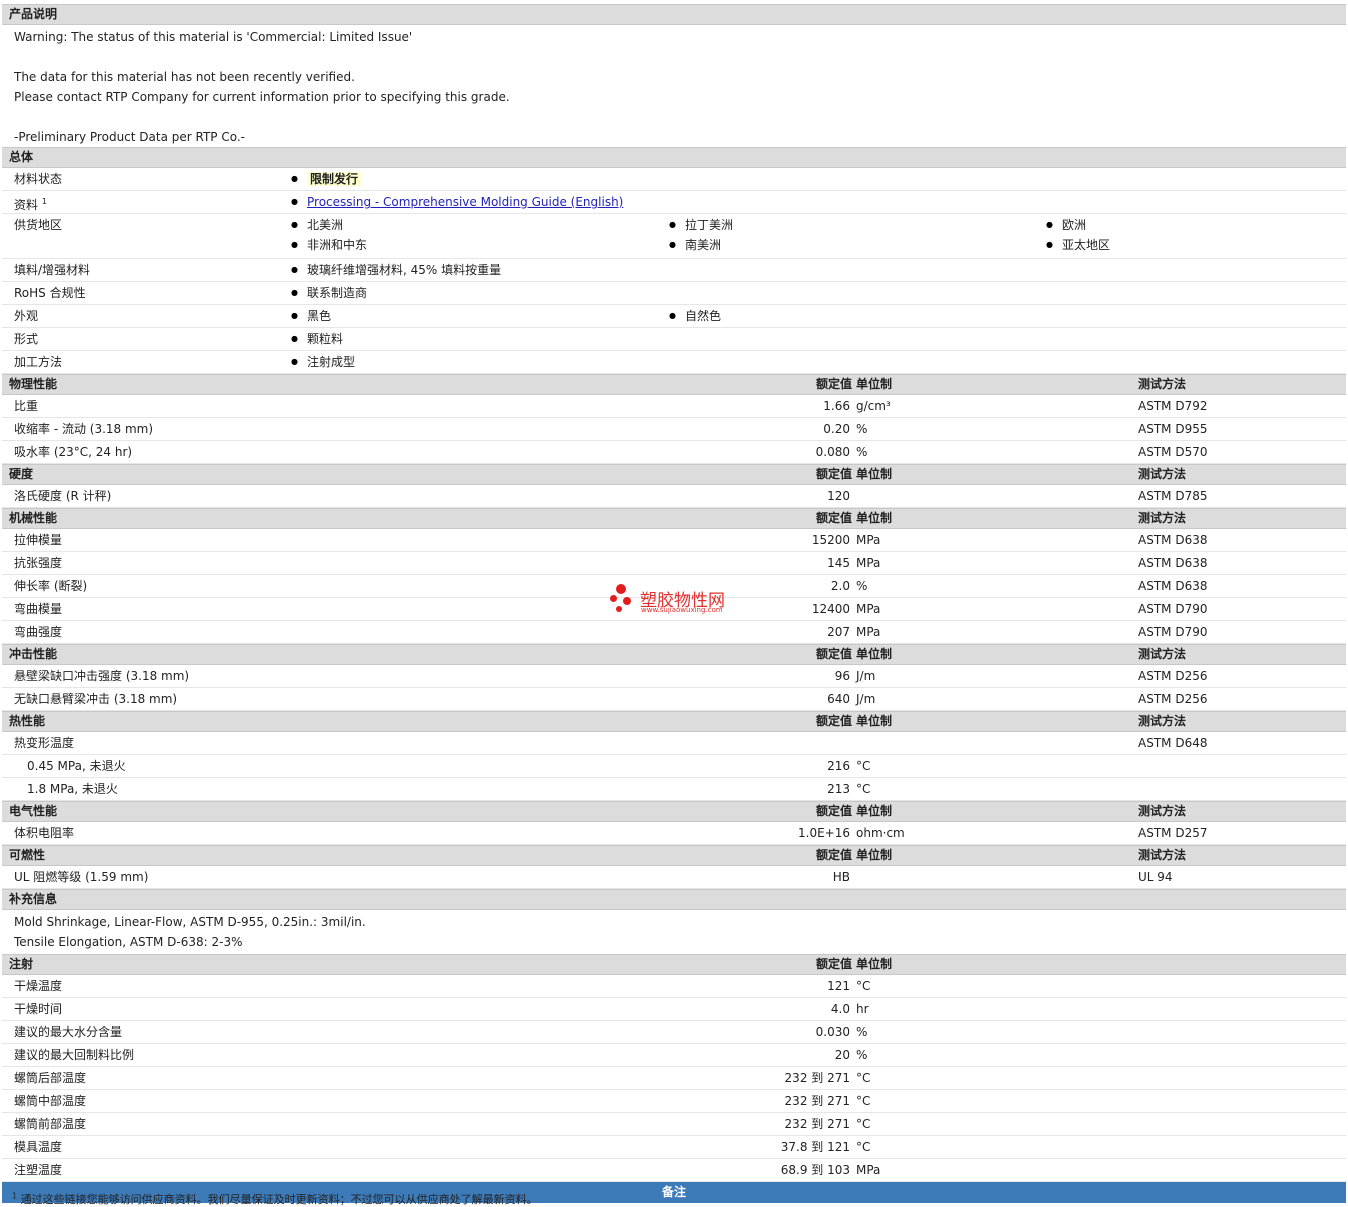 The image size is (1348, 1207). I want to click on appearance-item: 自然色, so click(695, 316).